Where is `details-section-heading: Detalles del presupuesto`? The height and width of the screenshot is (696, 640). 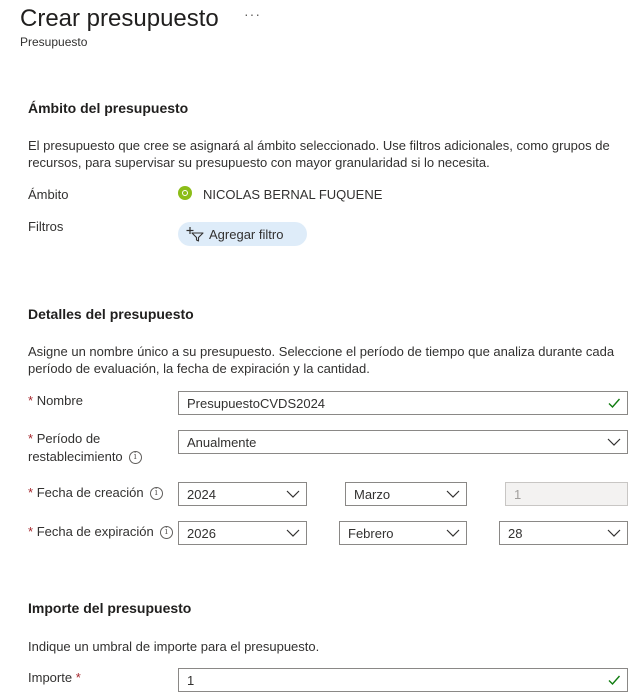
details-section-heading: Detalles del presupuesto is located at coordinates (111, 314).